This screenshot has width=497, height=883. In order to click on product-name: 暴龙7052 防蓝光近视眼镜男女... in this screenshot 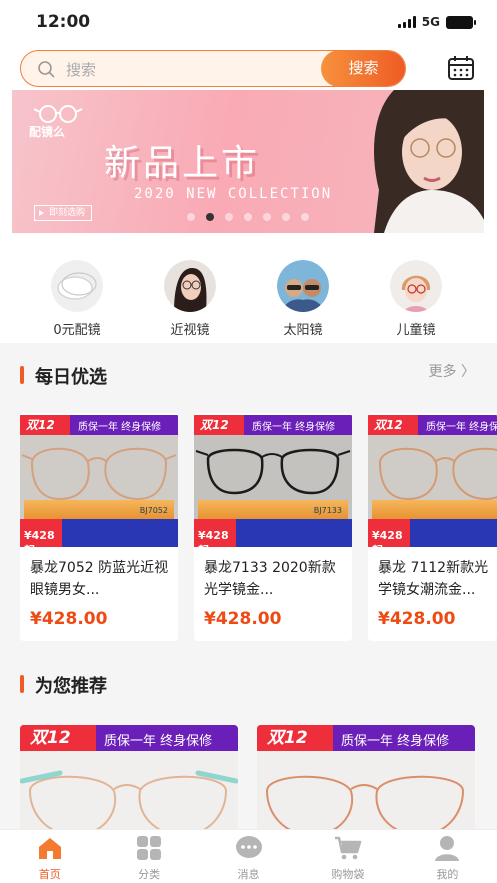, I will do `click(99, 579)`.